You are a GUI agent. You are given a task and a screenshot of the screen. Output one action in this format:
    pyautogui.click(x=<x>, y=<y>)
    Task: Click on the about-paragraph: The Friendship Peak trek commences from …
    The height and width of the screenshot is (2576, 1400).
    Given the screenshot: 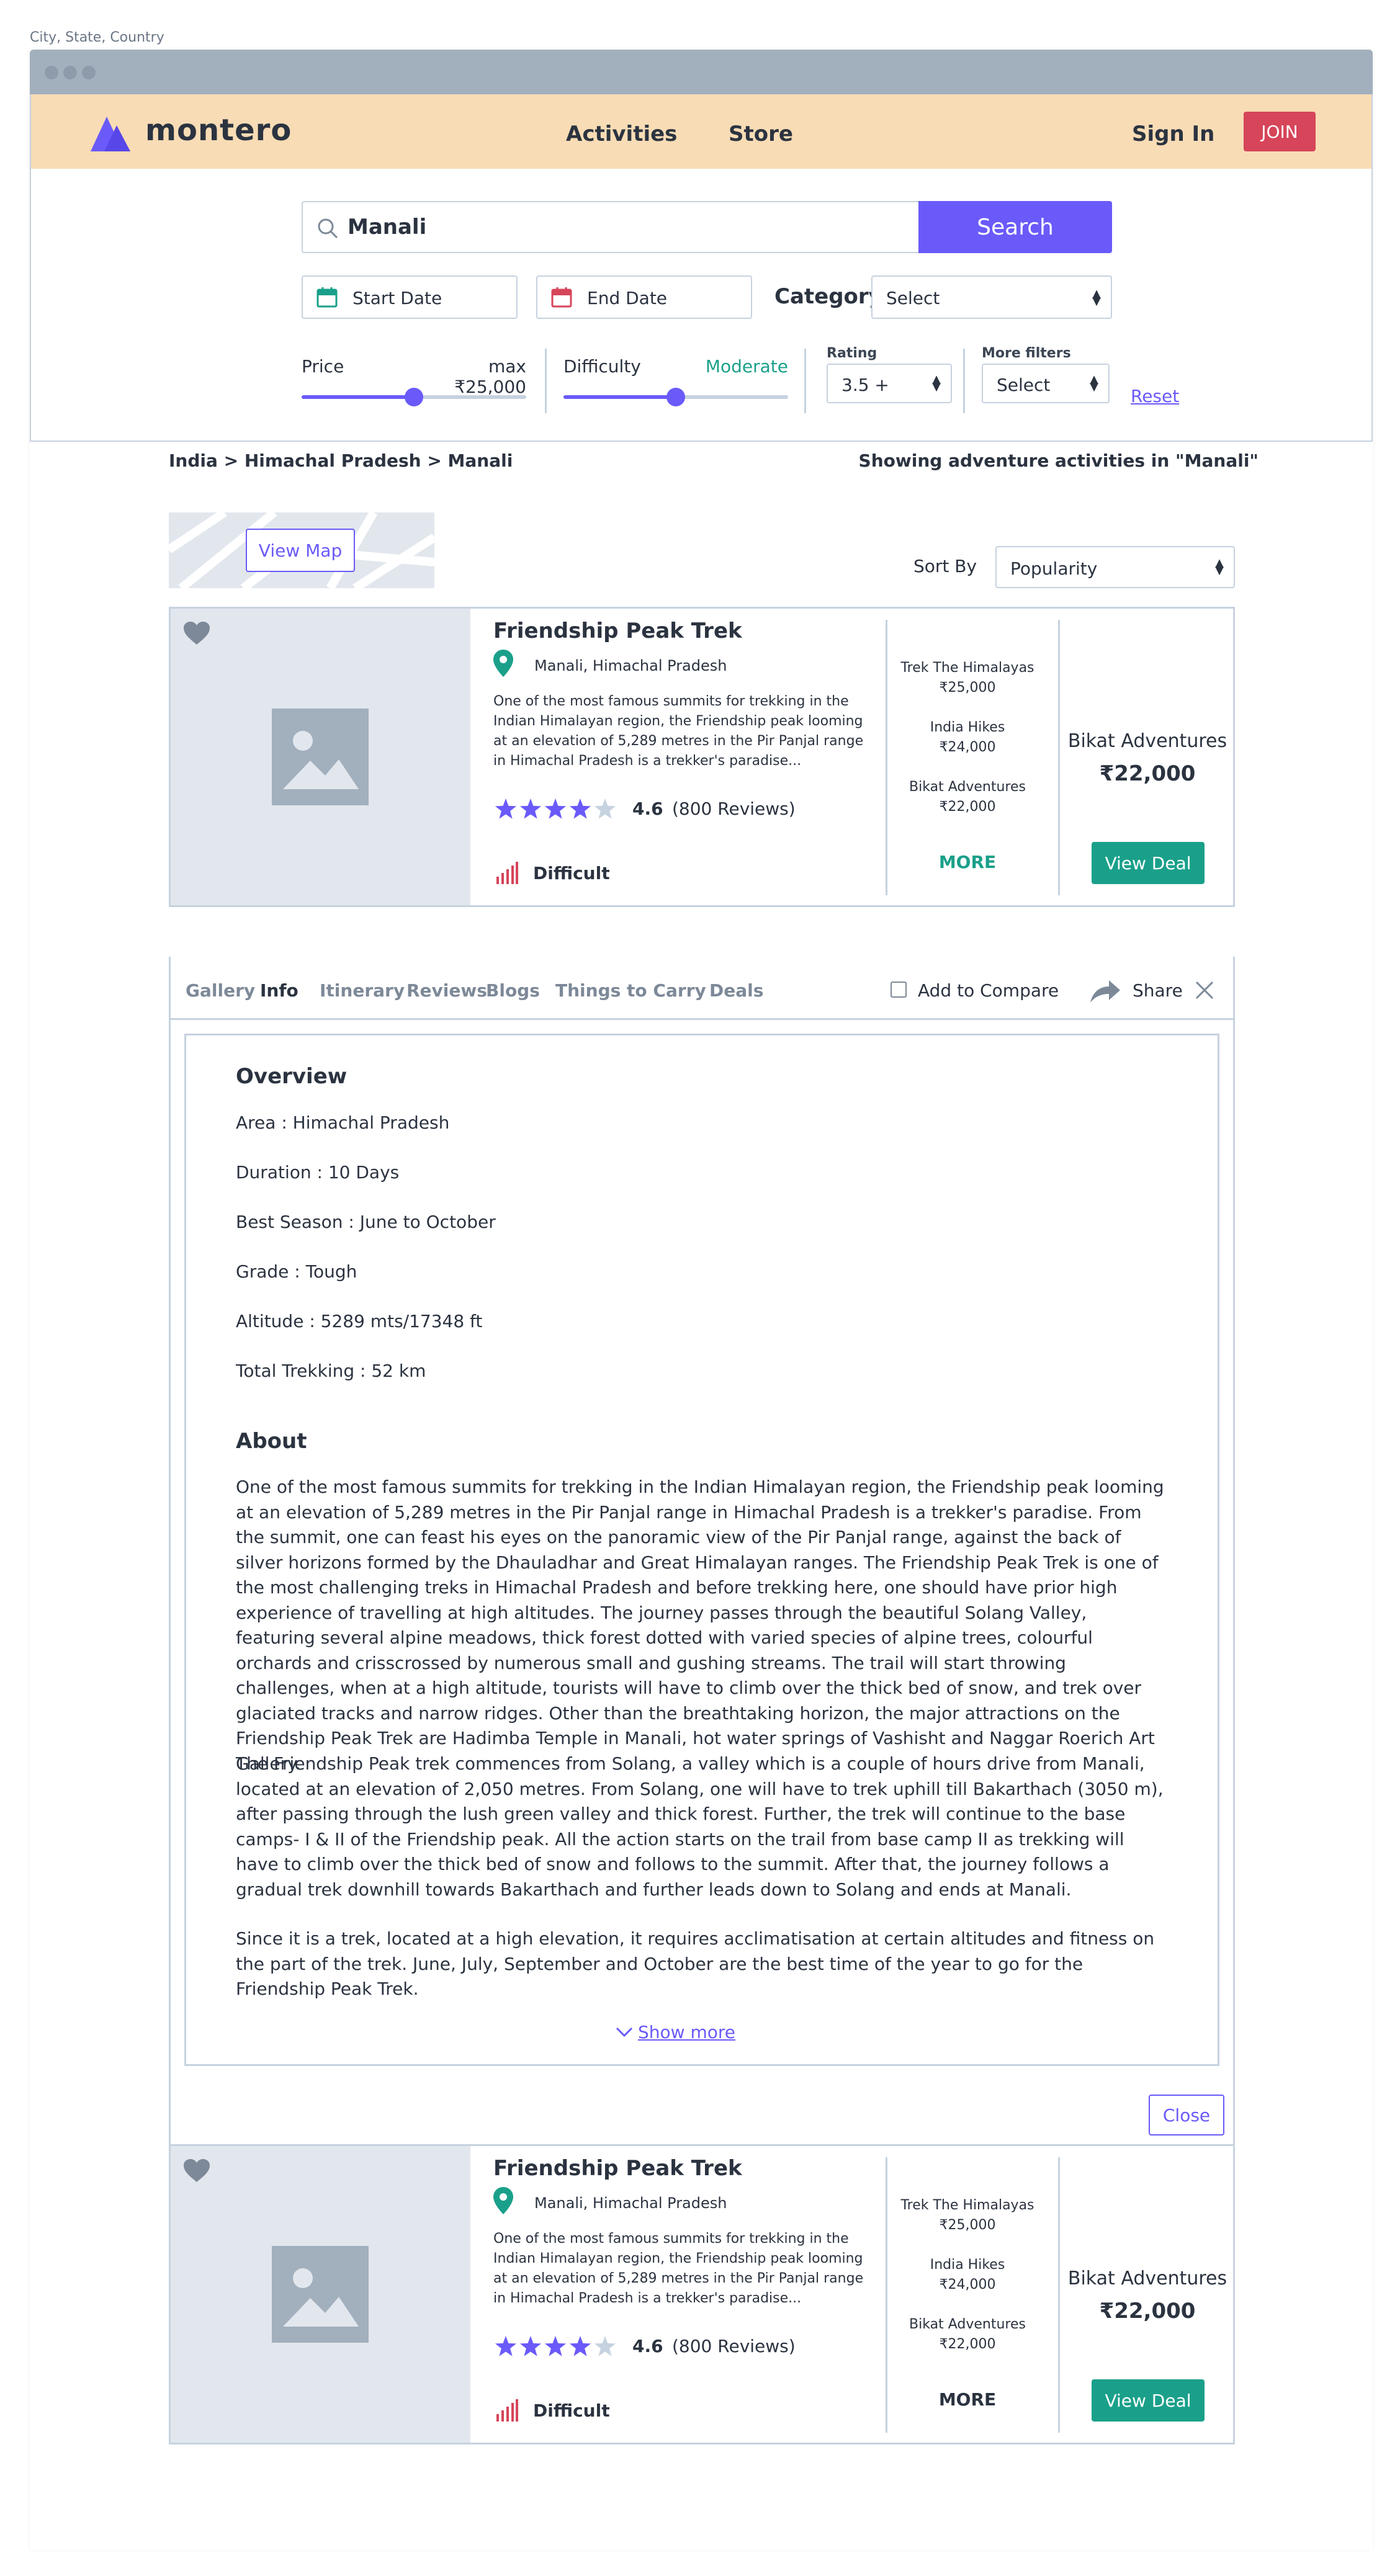 What is the action you would take?
    pyautogui.click(x=700, y=1826)
    